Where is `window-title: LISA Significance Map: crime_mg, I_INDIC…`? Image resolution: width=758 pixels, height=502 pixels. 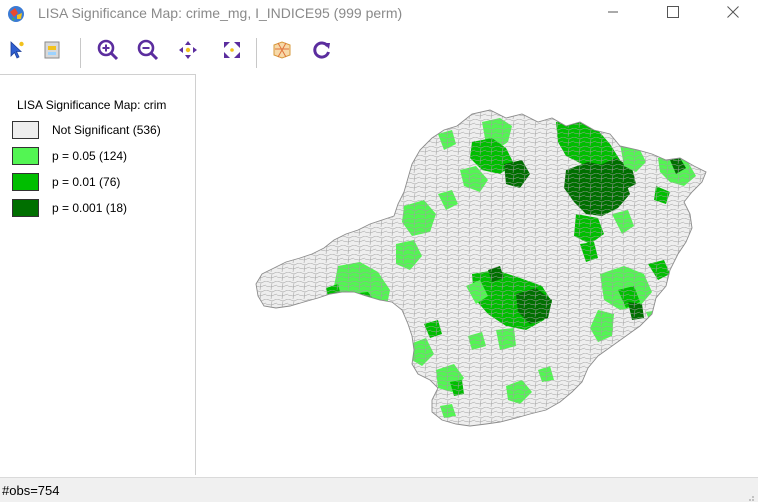 window-title: LISA Significance Map: crime_mg, I_INDIC… is located at coordinates (220, 13).